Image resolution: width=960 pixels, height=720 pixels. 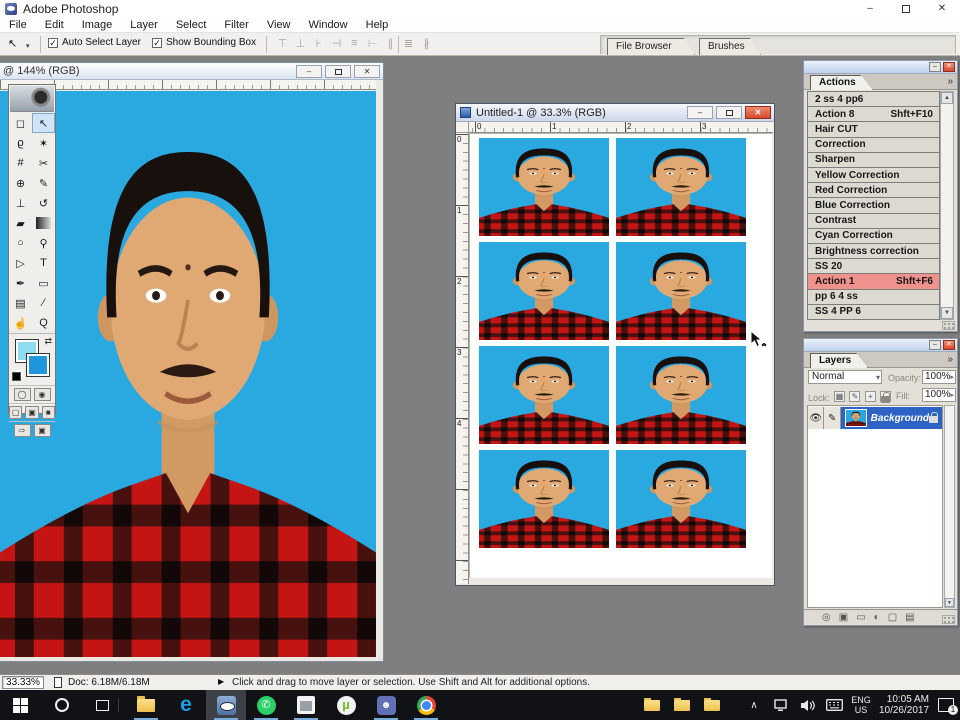 I want to click on network-icon, so click(x=781, y=705).